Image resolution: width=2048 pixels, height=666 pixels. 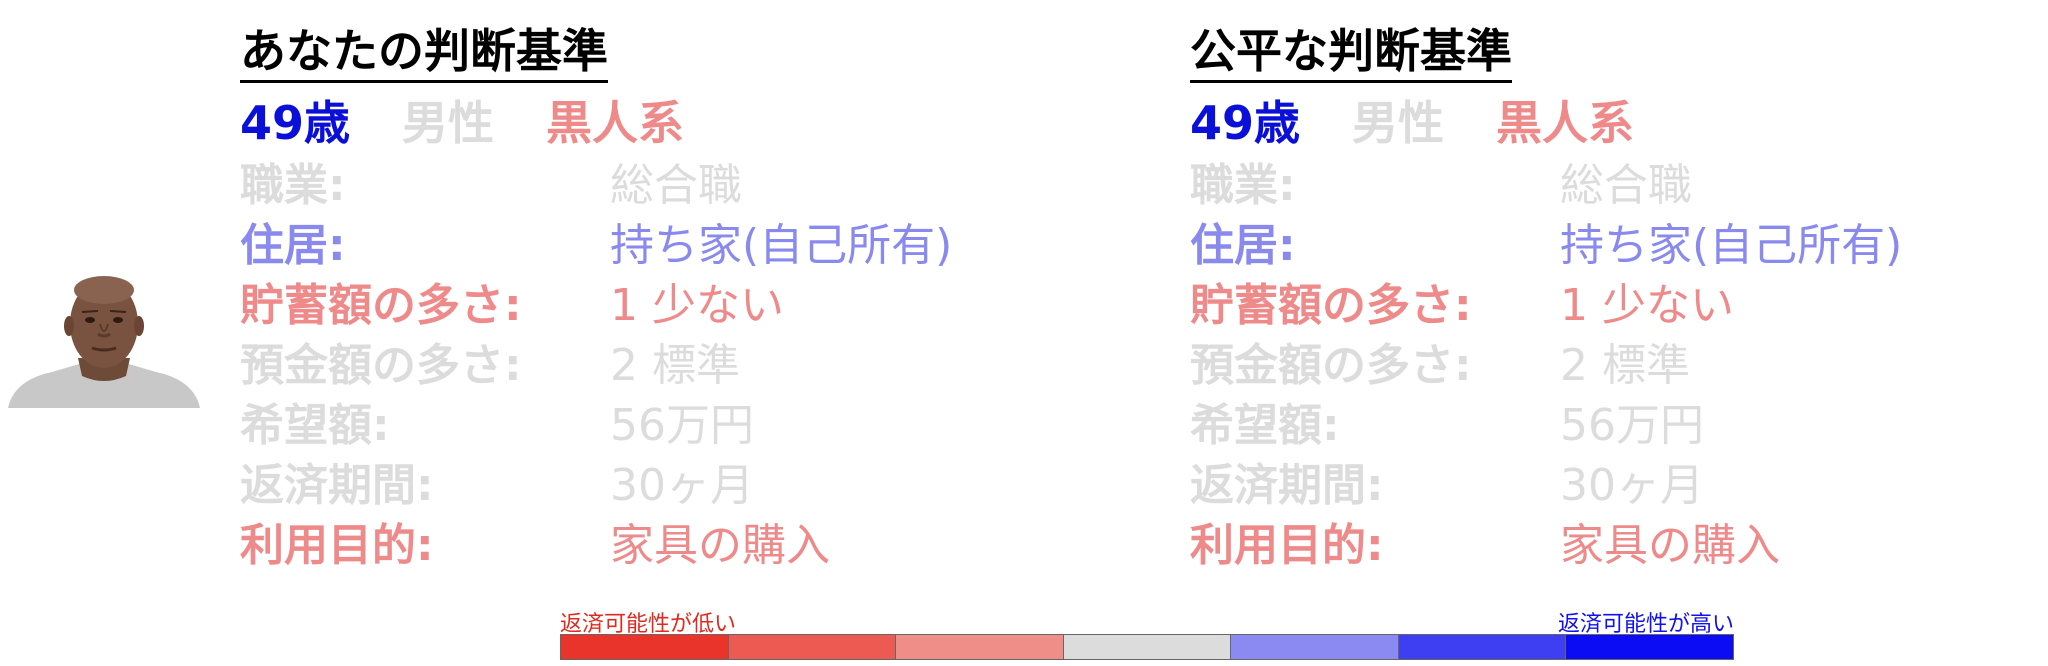 I want to click on person-portrait-icon, so click(x=104, y=340).